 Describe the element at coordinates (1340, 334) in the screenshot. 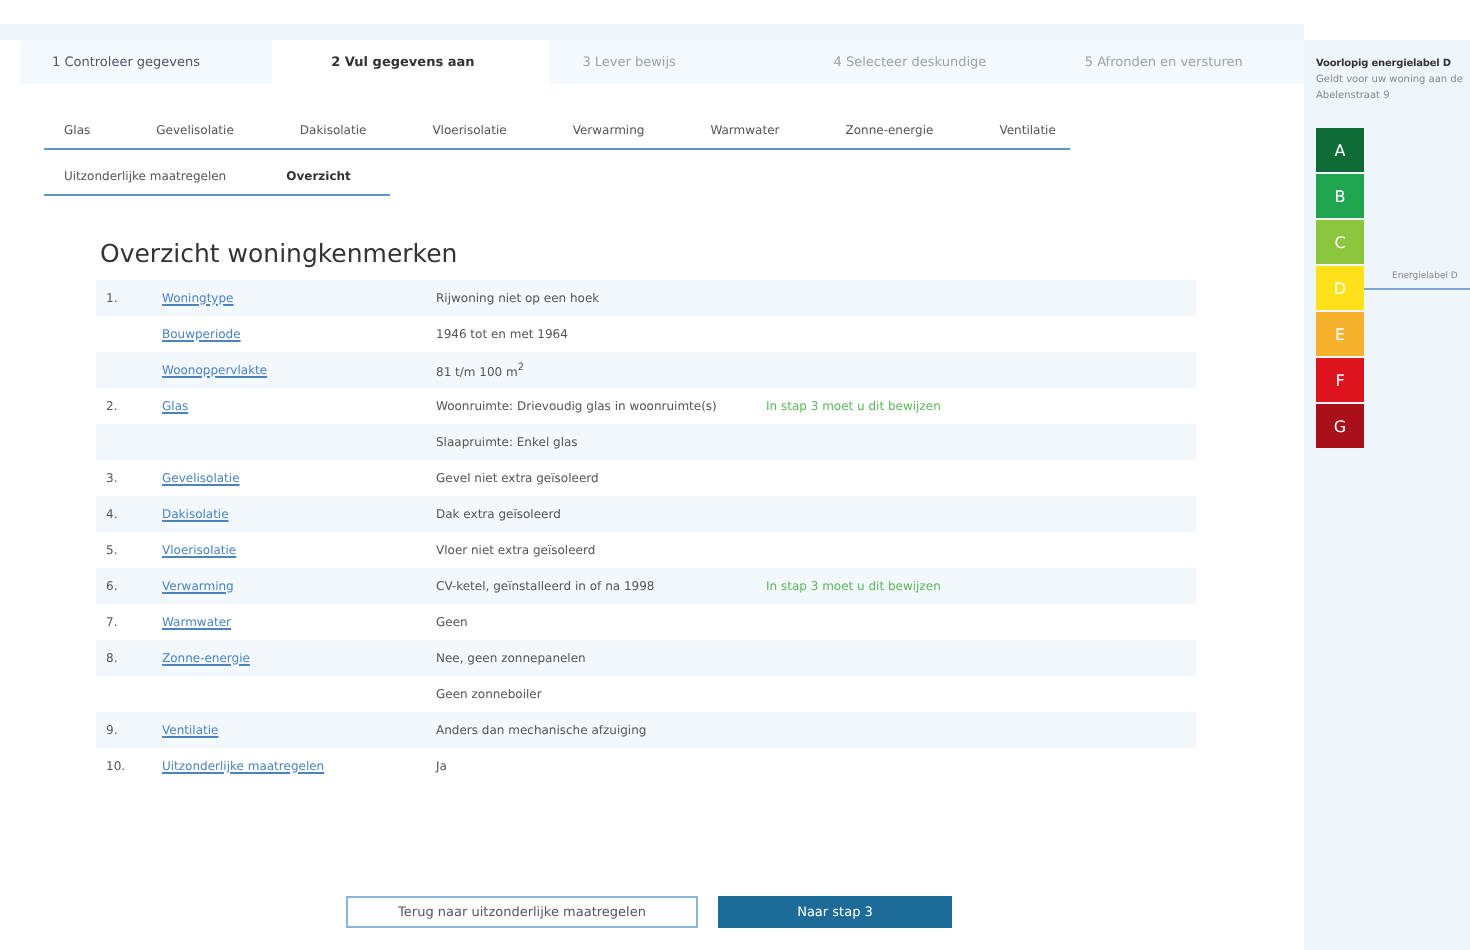

I see `energy-label-bar: E` at that location.